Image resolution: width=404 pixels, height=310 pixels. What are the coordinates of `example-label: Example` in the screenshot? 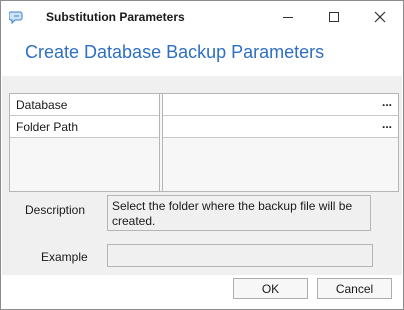 It's located at (64, 257).